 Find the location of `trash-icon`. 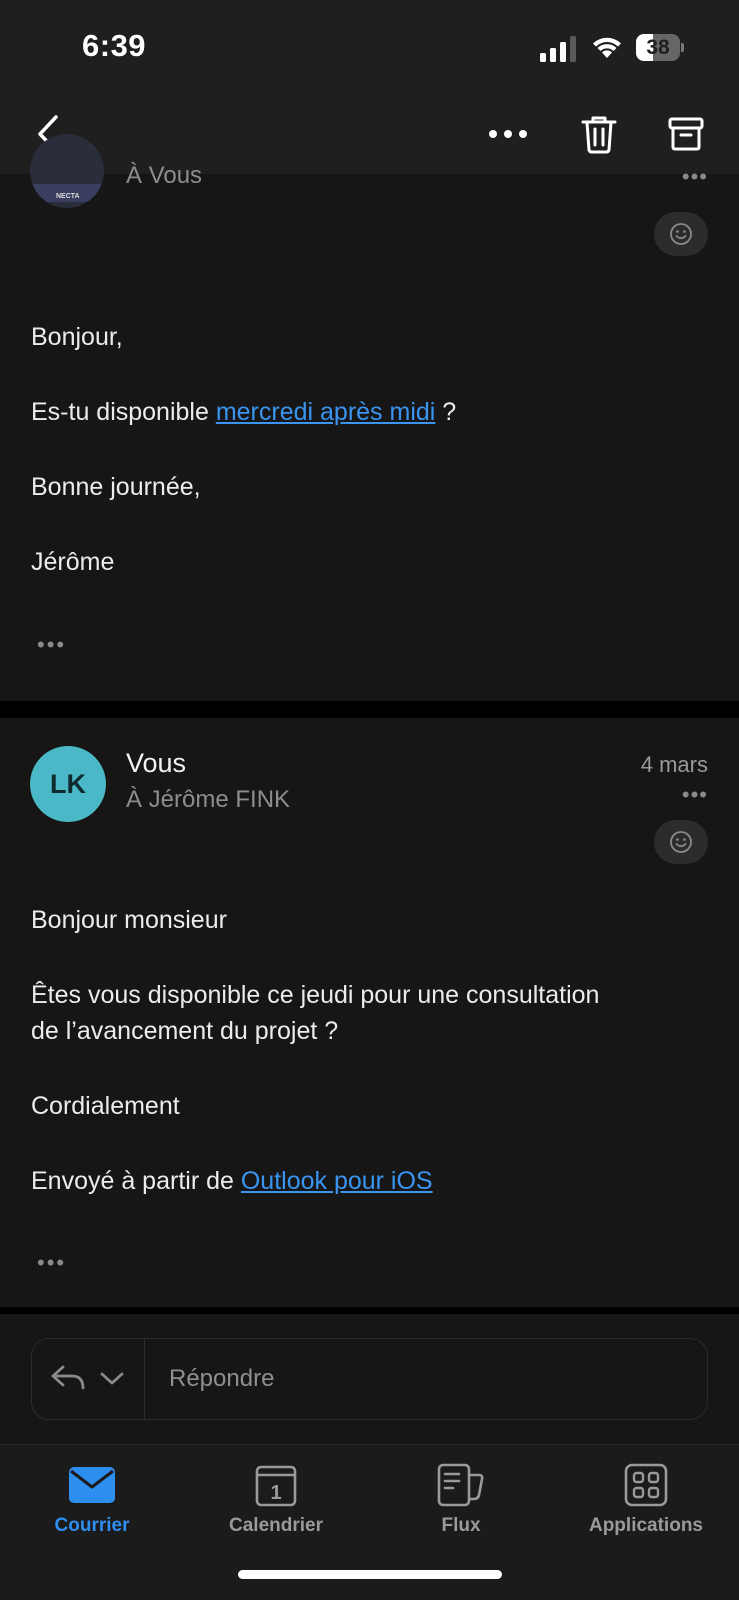

trash-icon is located at coordinates (599, 135).